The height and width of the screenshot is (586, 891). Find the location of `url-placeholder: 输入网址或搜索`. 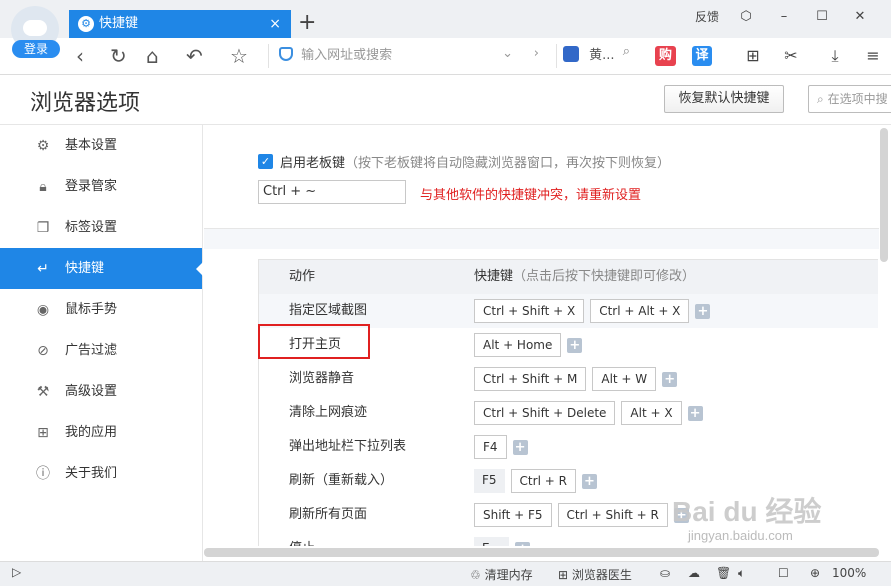

url-placeholder: 输入网址或搜索 is located at coordinates (347, 55).